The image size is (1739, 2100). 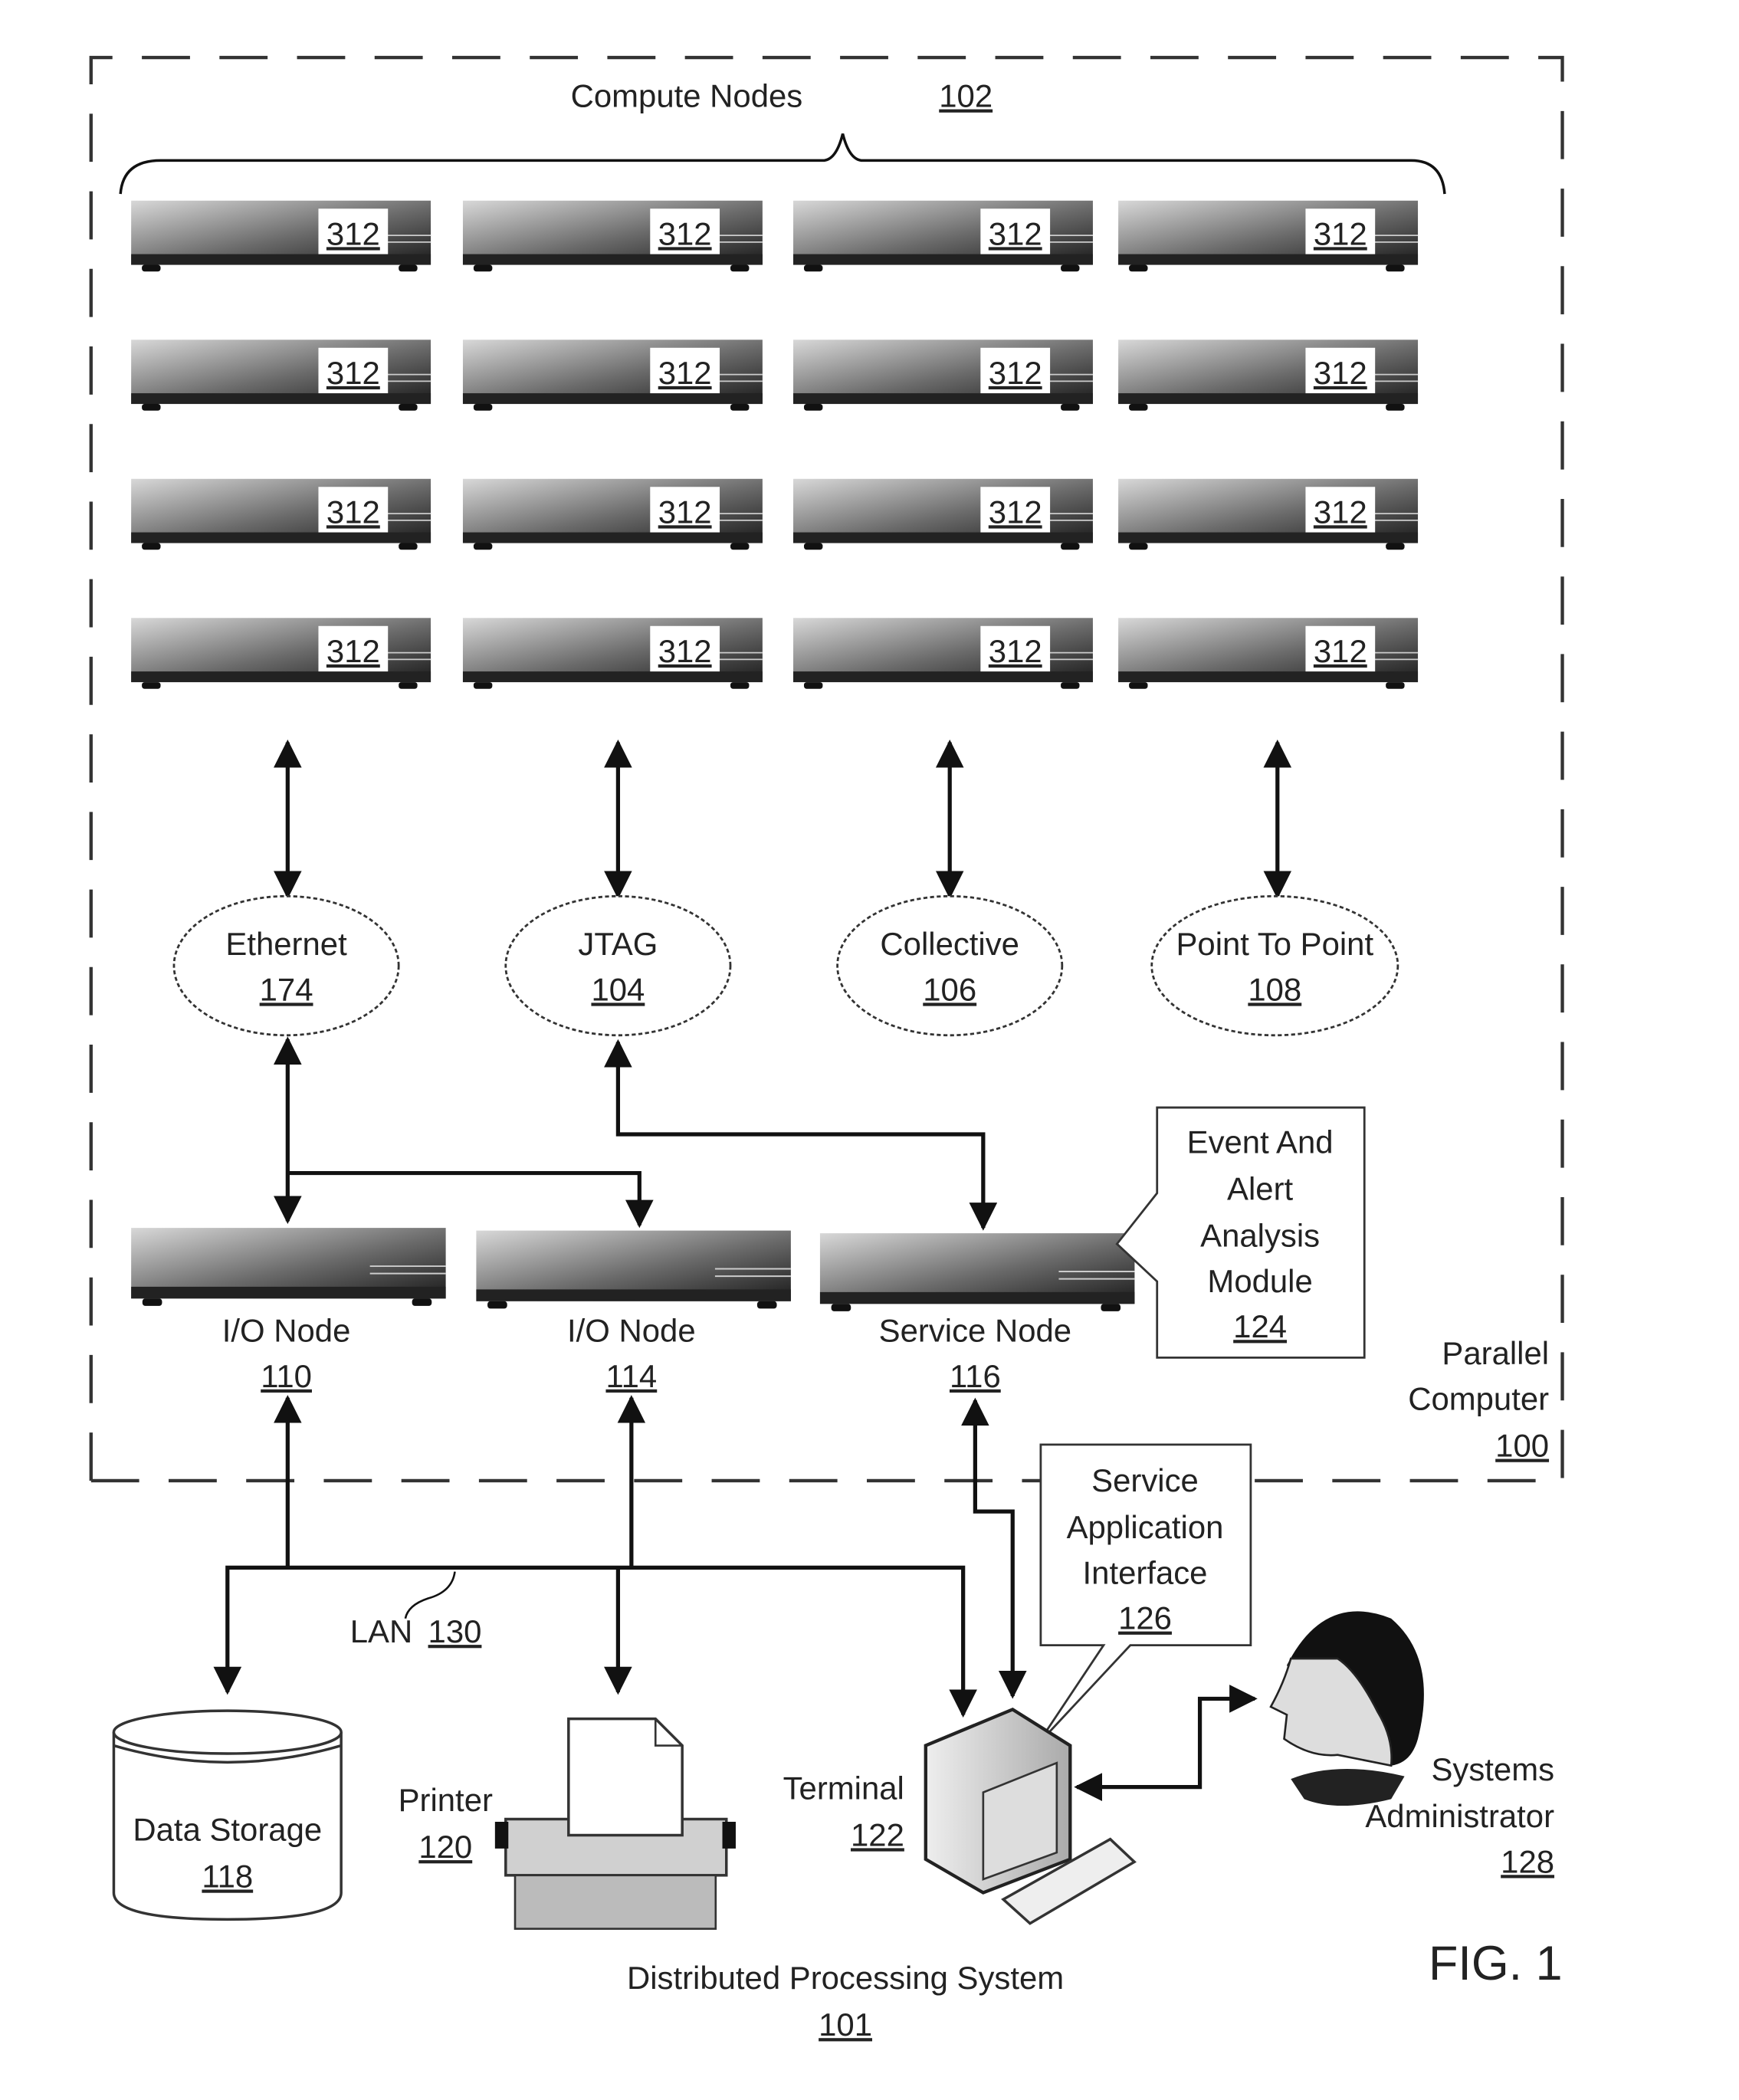 I want to click on lan-ref: 130, so click(x=455, y=1631).